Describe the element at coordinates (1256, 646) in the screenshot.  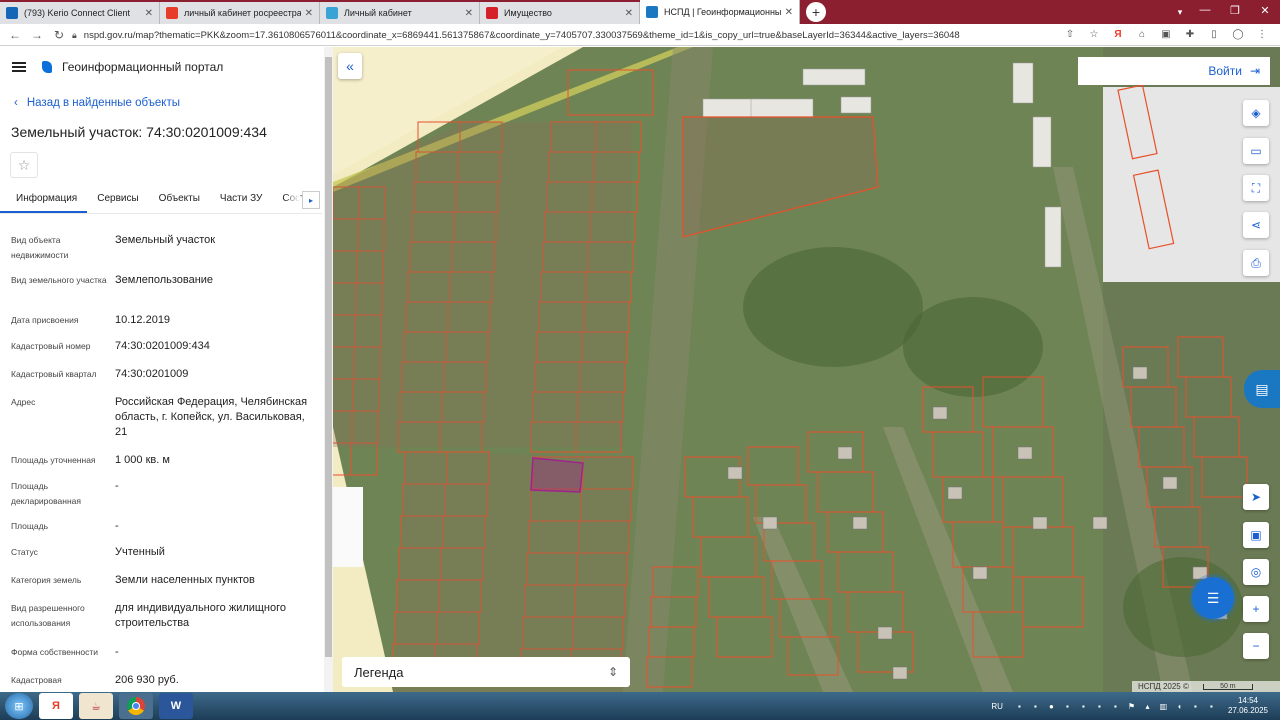
I see `zoom-out-button: −` at that location.